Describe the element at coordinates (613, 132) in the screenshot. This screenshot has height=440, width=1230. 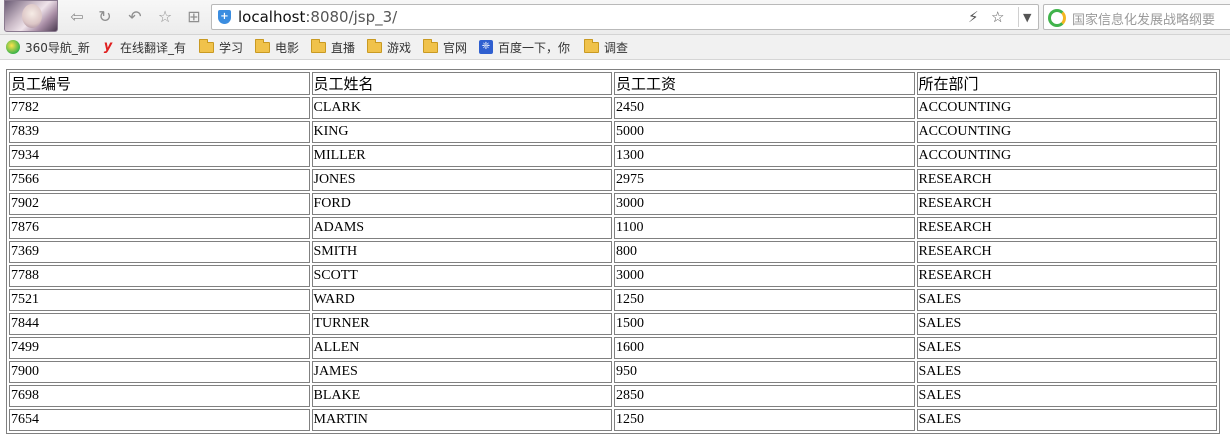
I see `table-row: 7839 KING 5000 ACCOUNTING` at that location.